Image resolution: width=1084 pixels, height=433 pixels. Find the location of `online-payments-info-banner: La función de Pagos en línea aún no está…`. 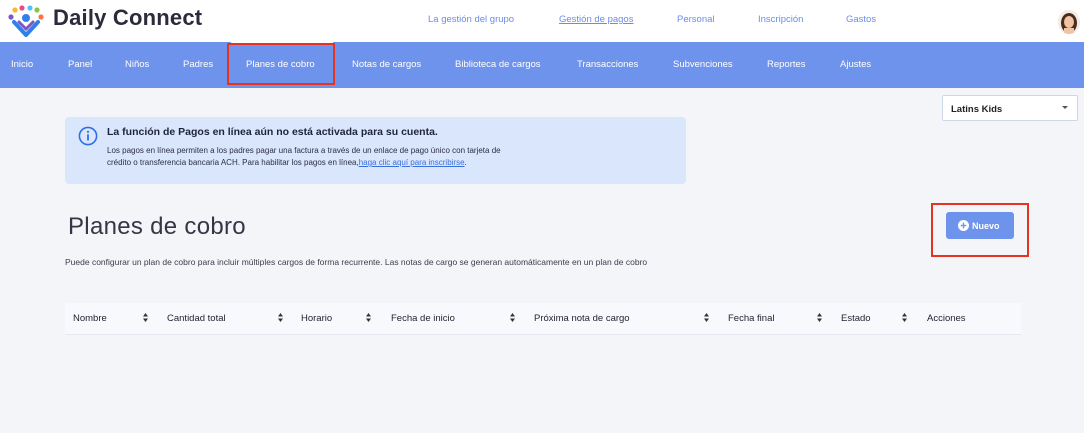

online-payments-info-banner: La función de Pagos en línea aún no está… is located at coordinates (375, 150).